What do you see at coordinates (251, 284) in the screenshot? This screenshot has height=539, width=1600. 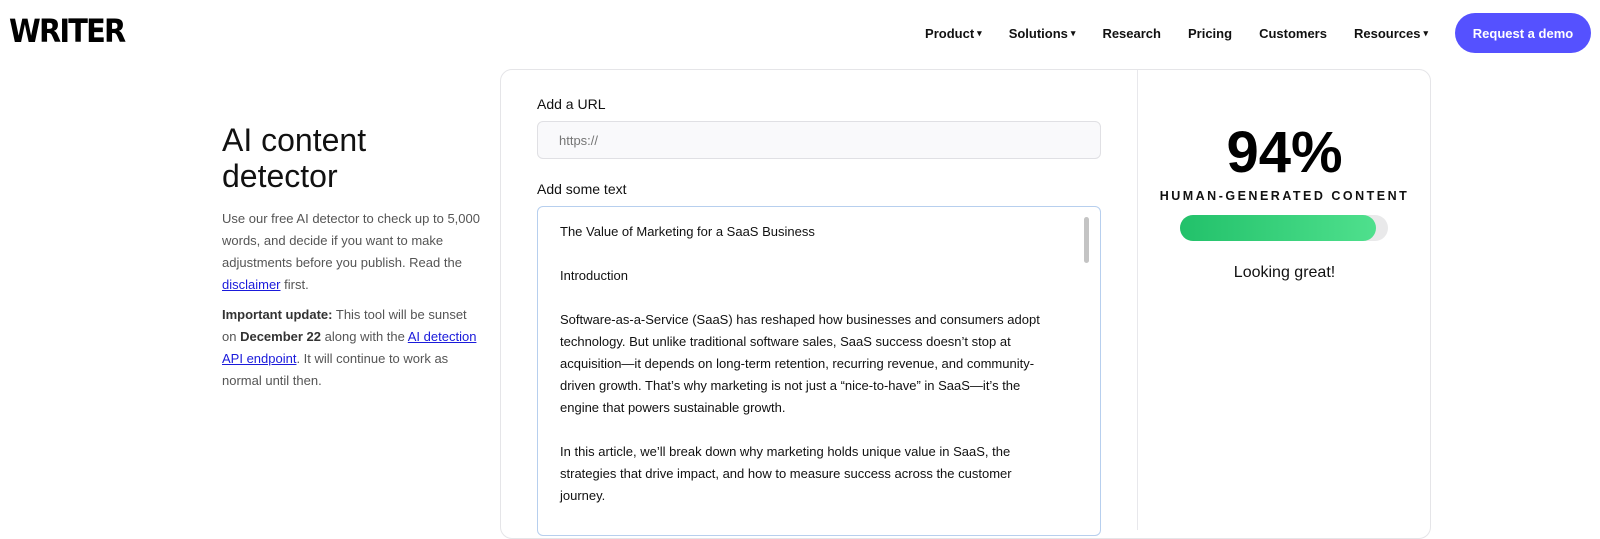 I see `disclaimer-link: disclaimer` at bounding box center [251, 284].